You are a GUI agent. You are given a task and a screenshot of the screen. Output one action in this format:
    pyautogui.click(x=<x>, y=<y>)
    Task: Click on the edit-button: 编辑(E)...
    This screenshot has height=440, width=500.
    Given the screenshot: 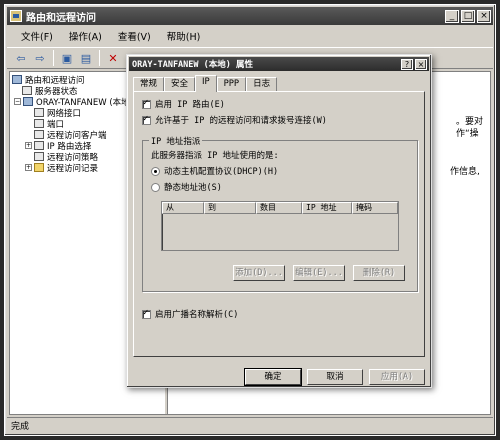 What is the action you would take?
    pyautogui.click(x=319, y=273)
    